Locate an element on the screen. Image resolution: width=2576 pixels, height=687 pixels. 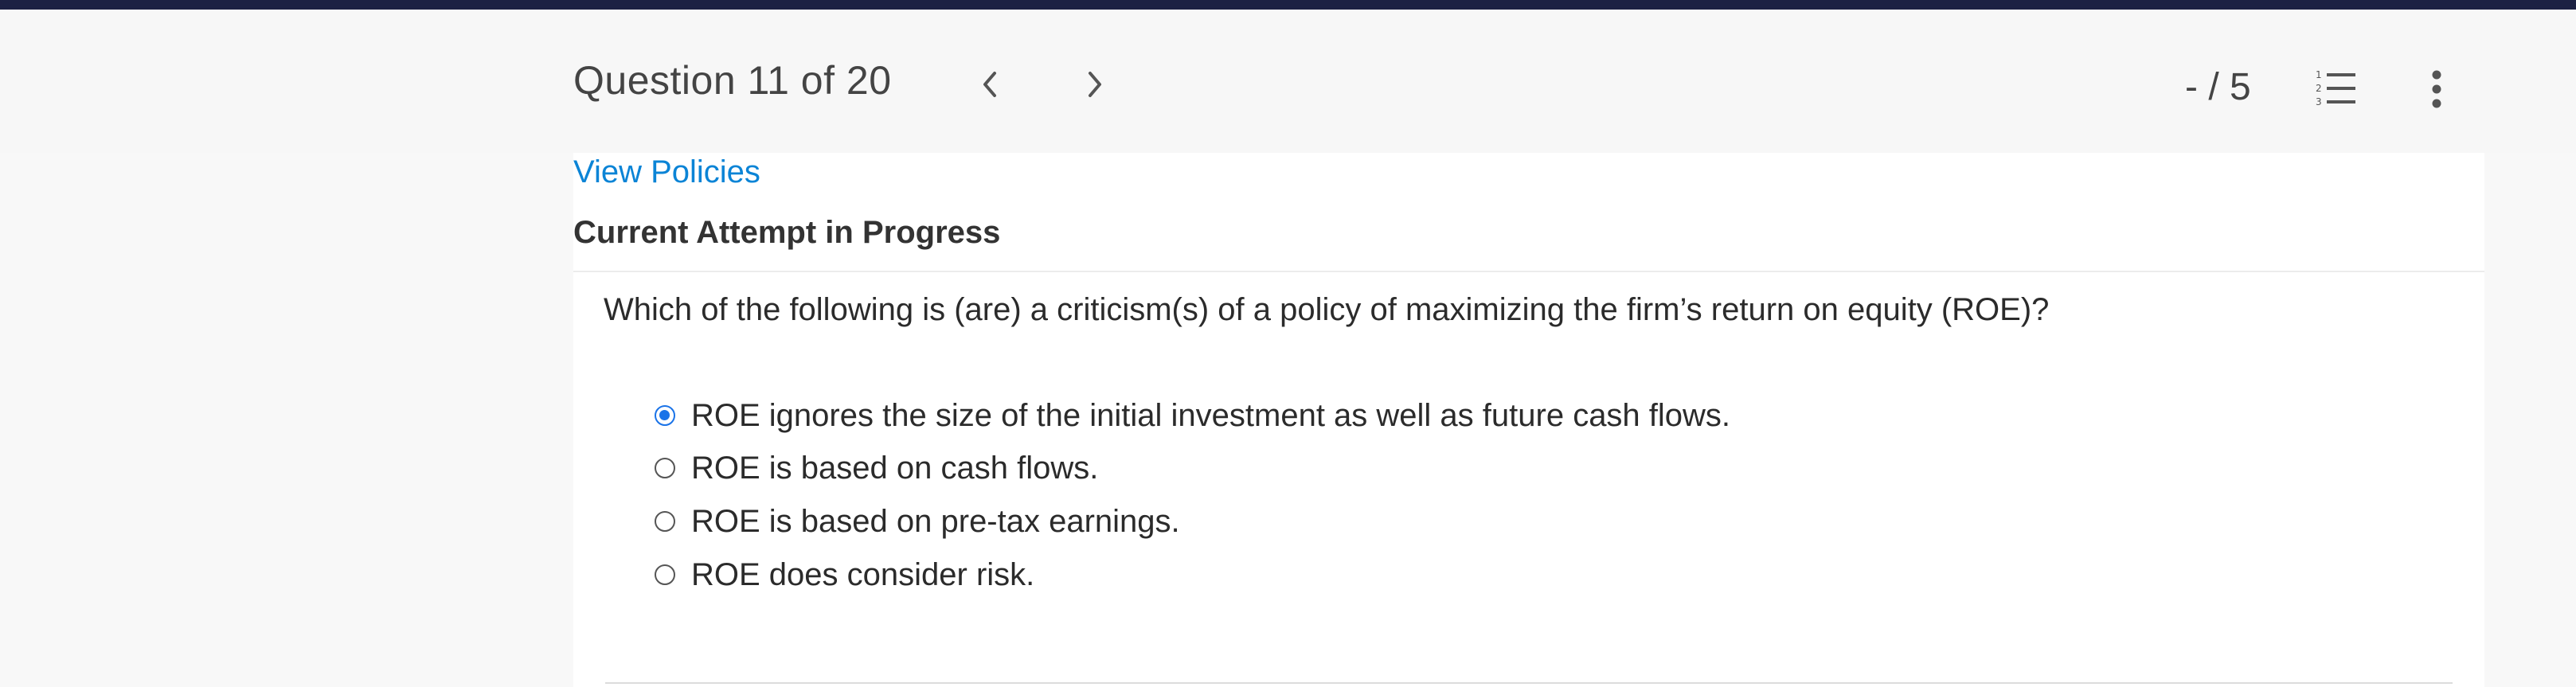
answer-option-label: ROE is based on pre-tax earnings. is located at coordinates (935, 521).